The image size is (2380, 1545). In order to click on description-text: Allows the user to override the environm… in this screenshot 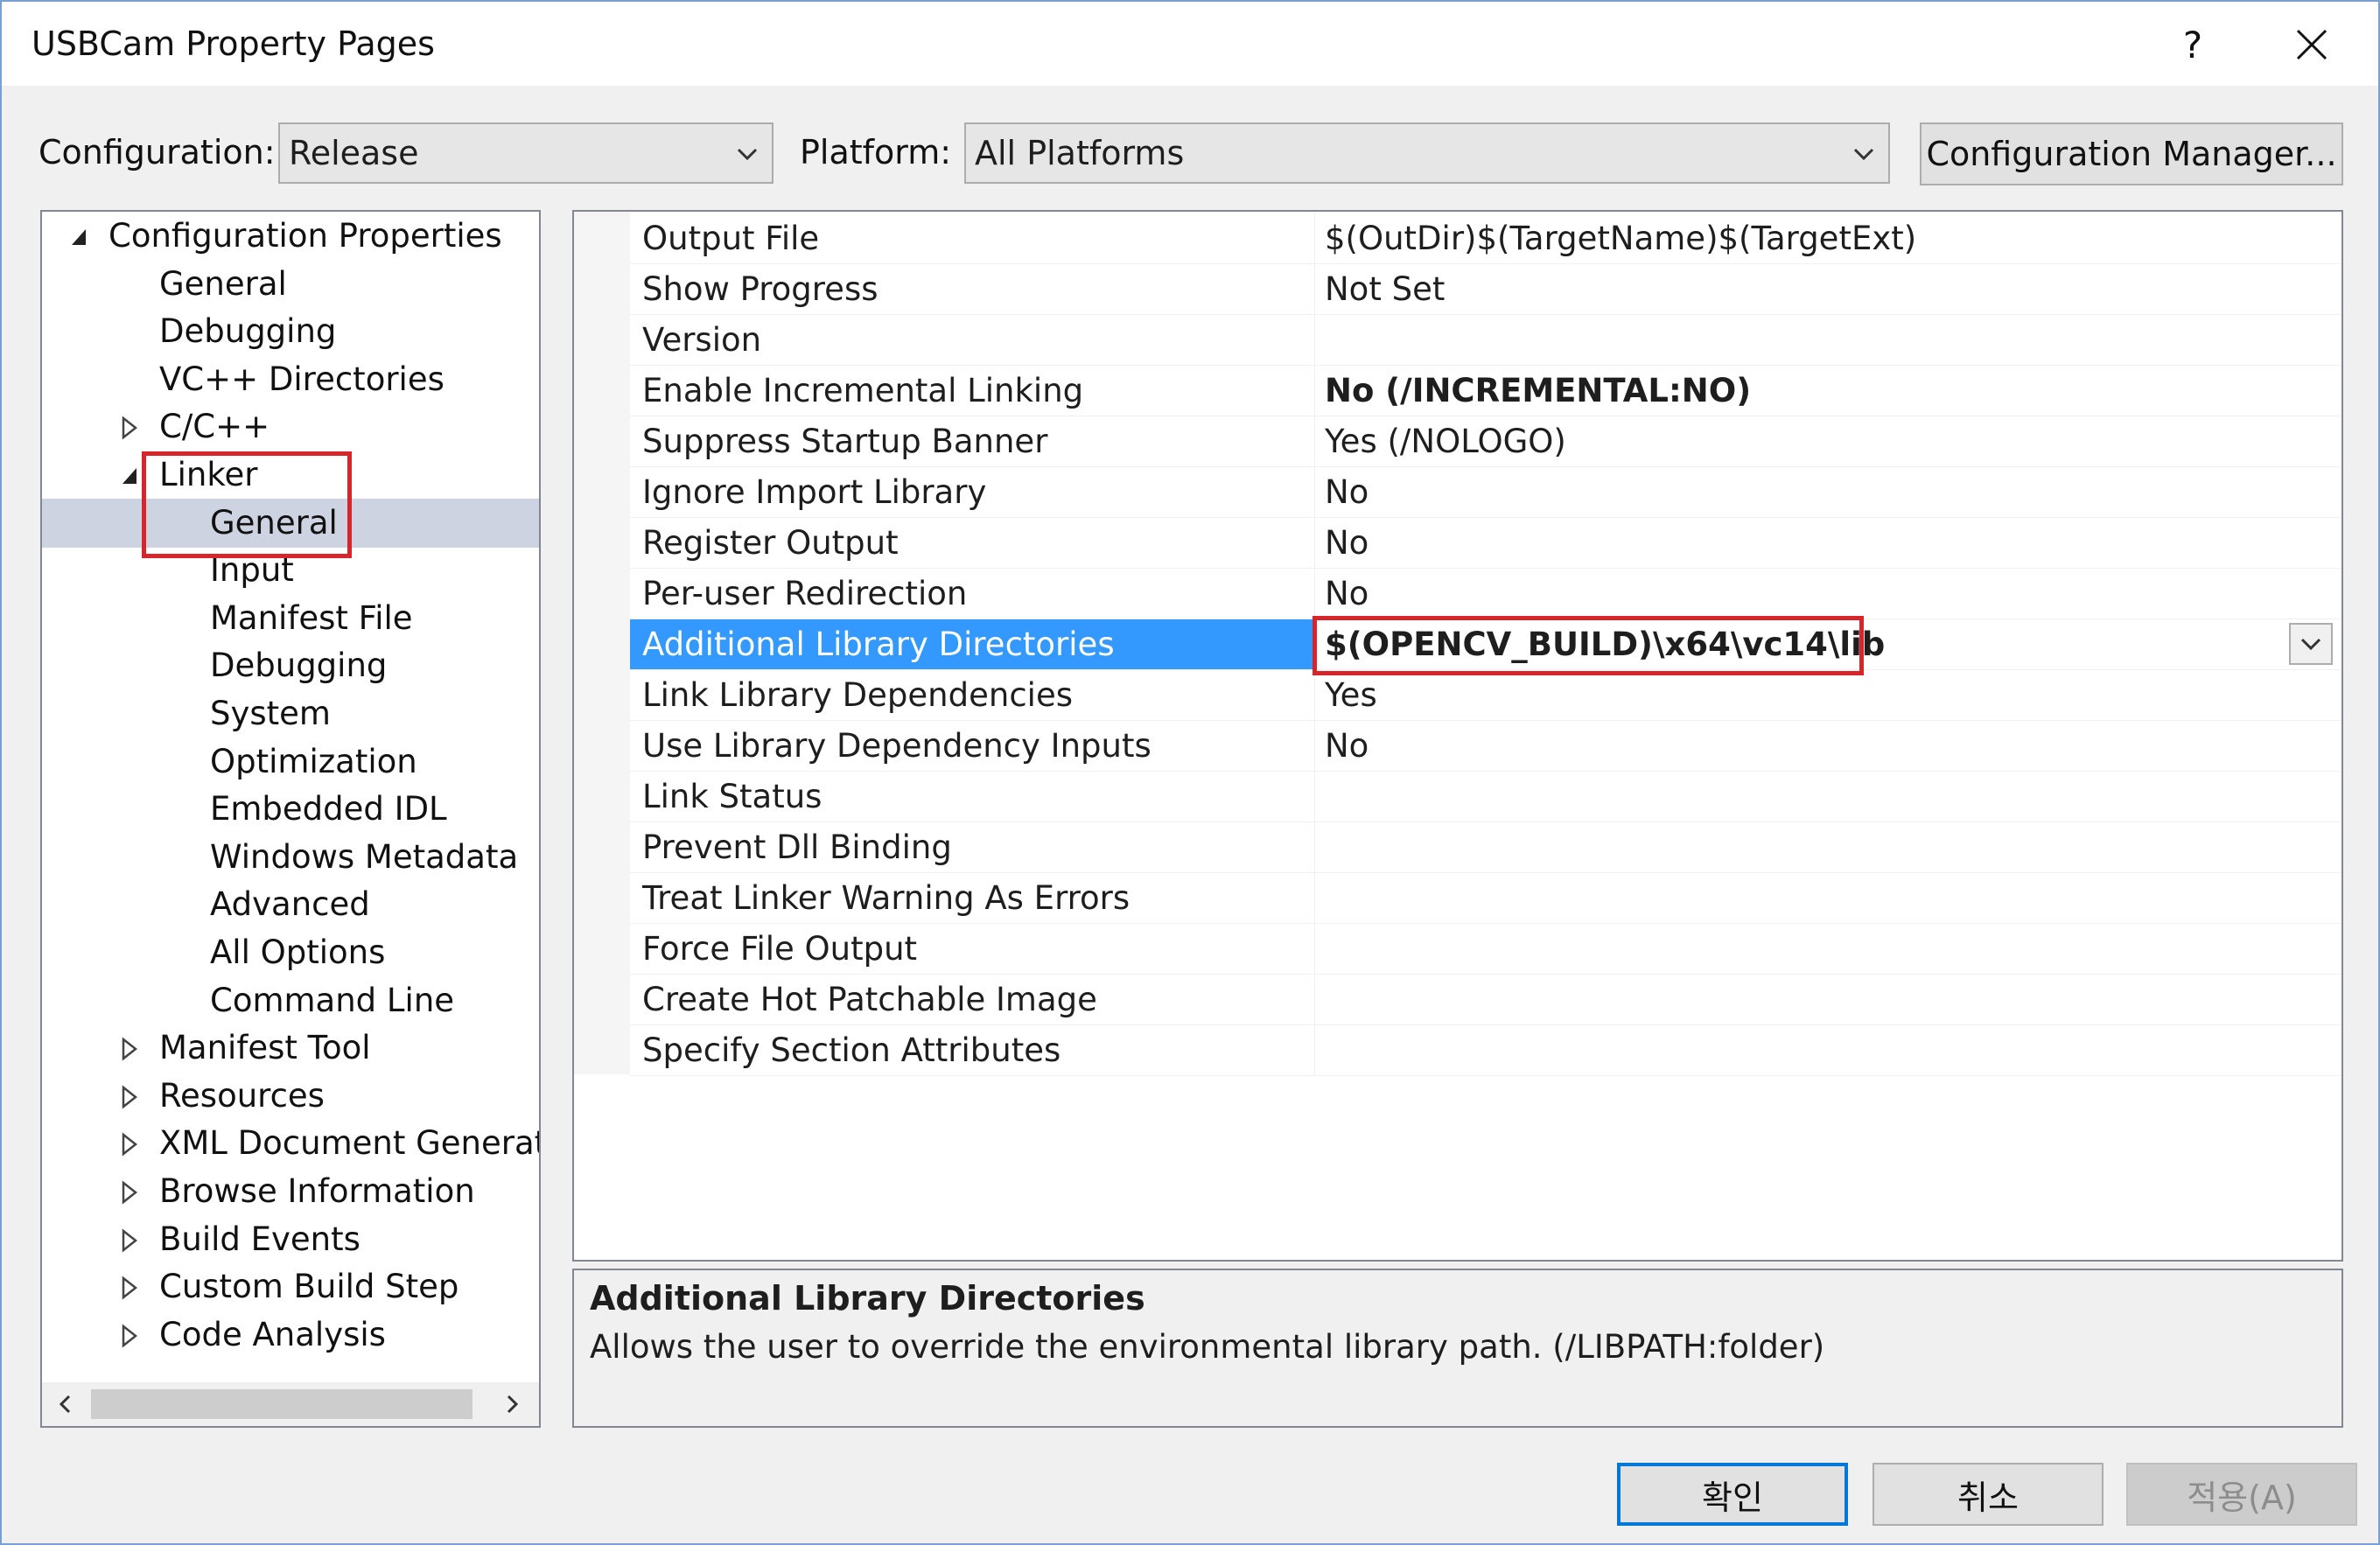, I will do `click(1207, 1347)`.